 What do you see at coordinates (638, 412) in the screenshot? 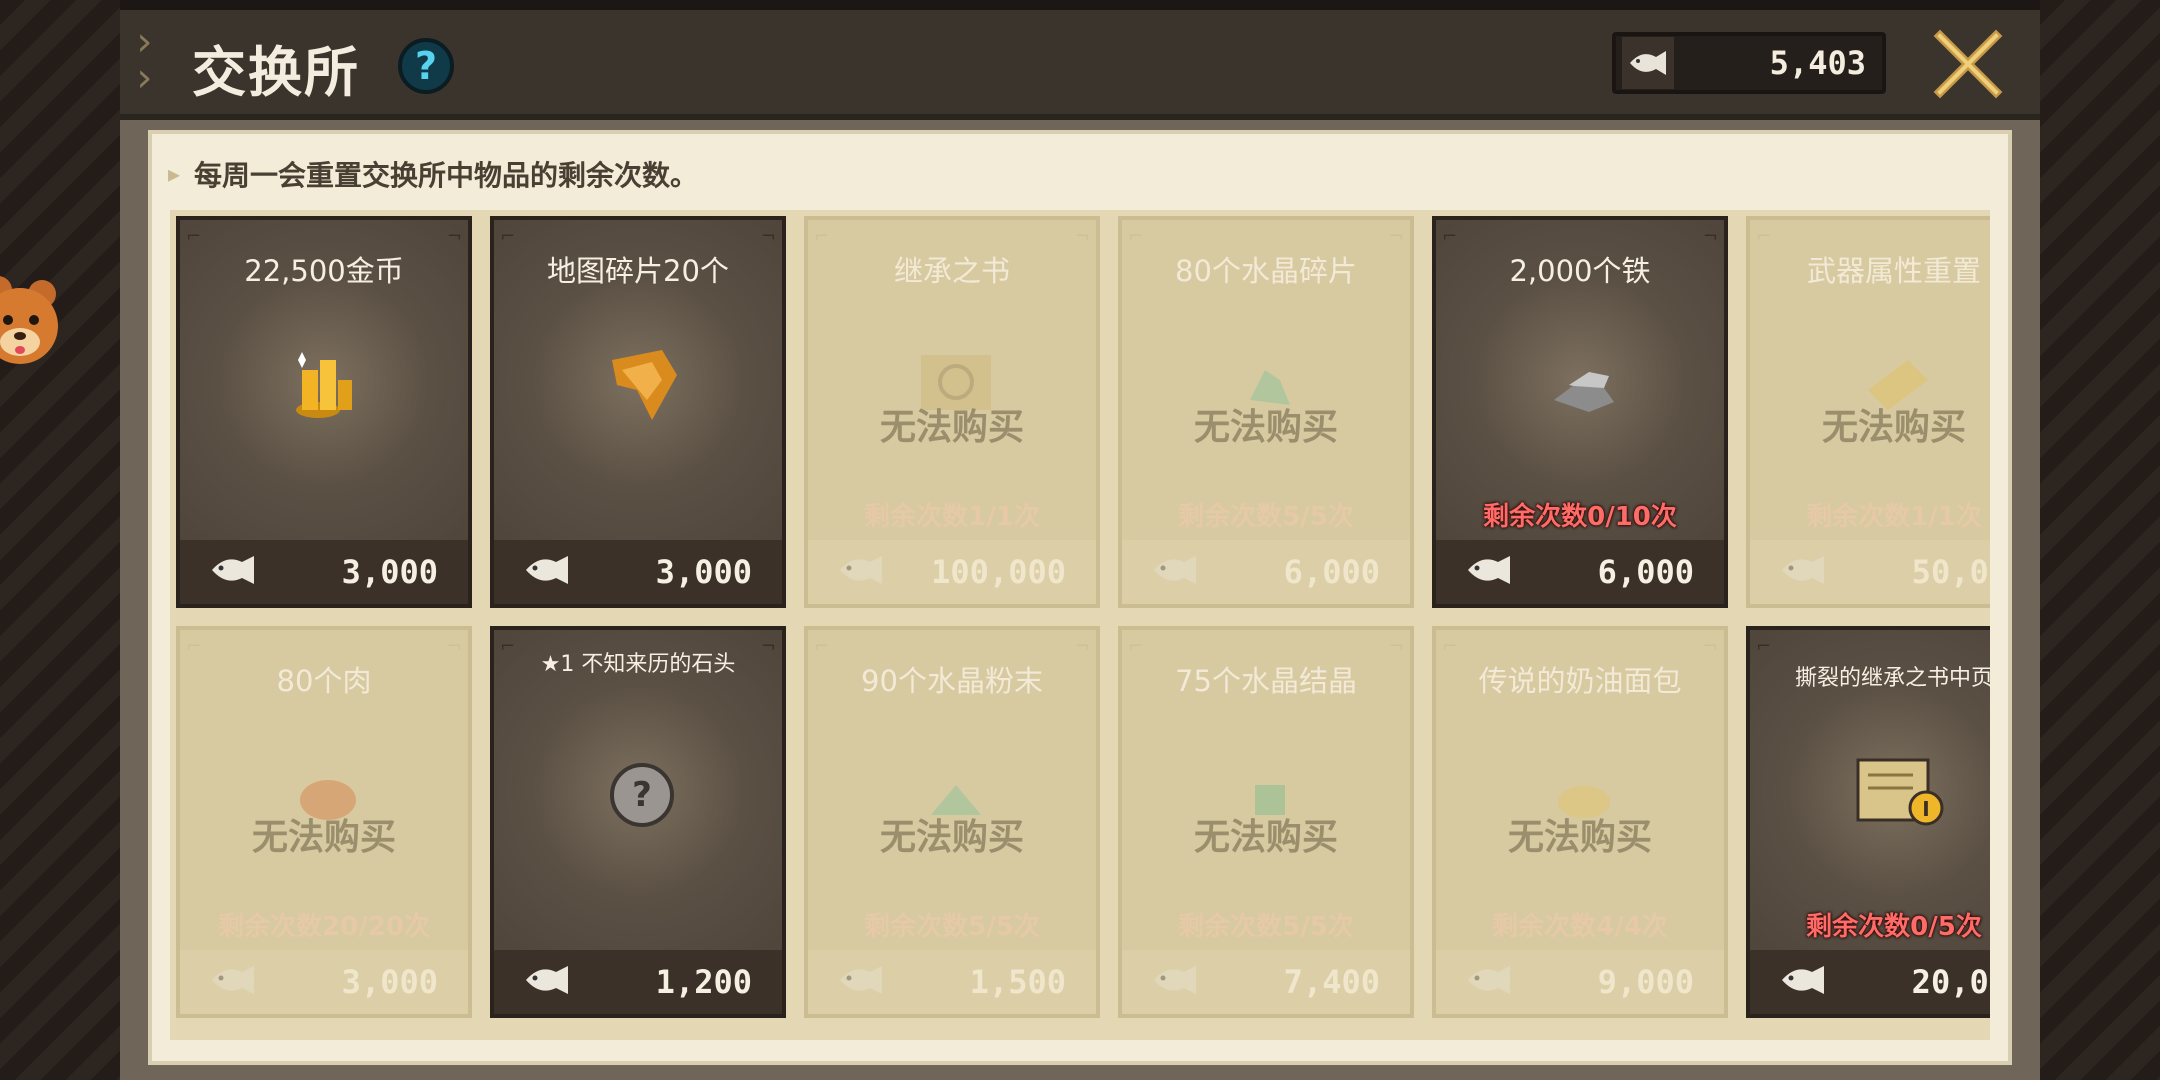
I see `exchange-item-card: ⌐ ¬ 地图碎片20个 3,000` at bounding box center [638, 412].